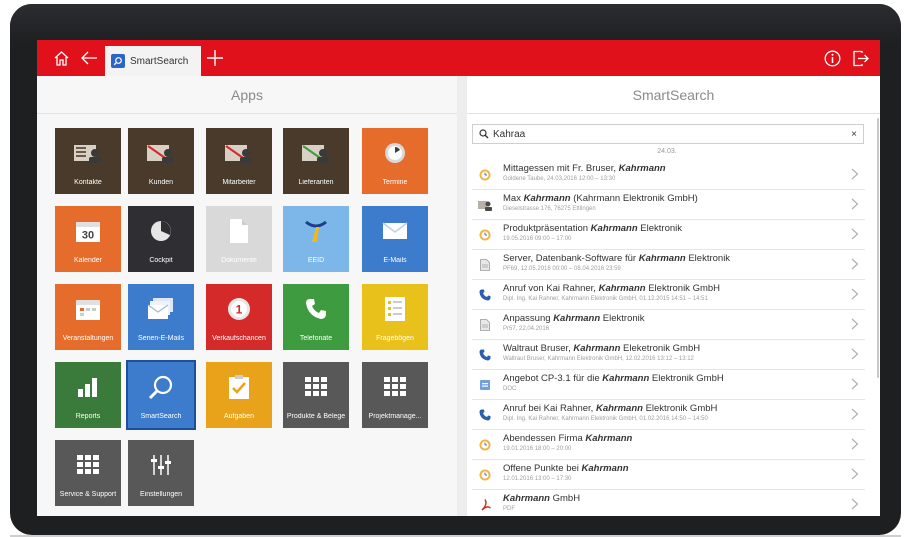 The height and width of the screenshot is (537, 910). What do you see at coordinates (89, 58) in the screenshot?
I see `back-arrow-icon` at bounding box center [89, 58].